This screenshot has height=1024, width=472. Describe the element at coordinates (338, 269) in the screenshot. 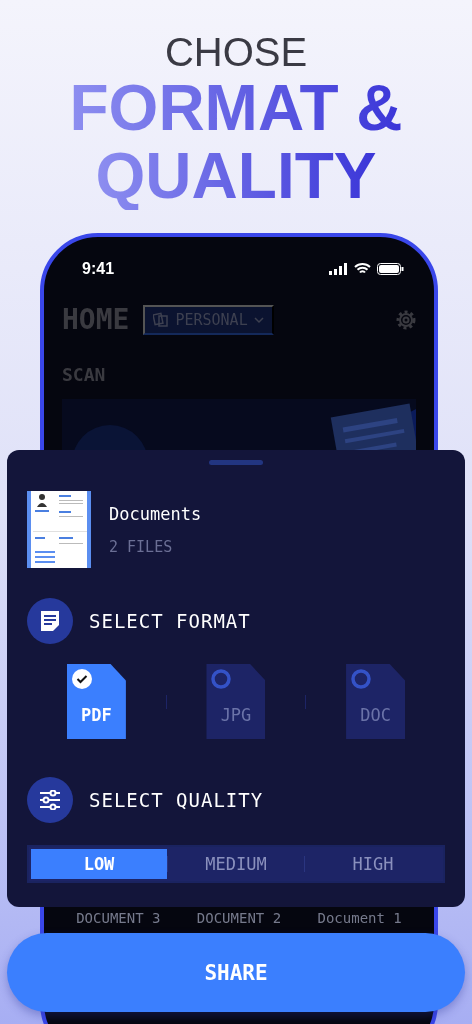

I see `signal-icon` at that location.